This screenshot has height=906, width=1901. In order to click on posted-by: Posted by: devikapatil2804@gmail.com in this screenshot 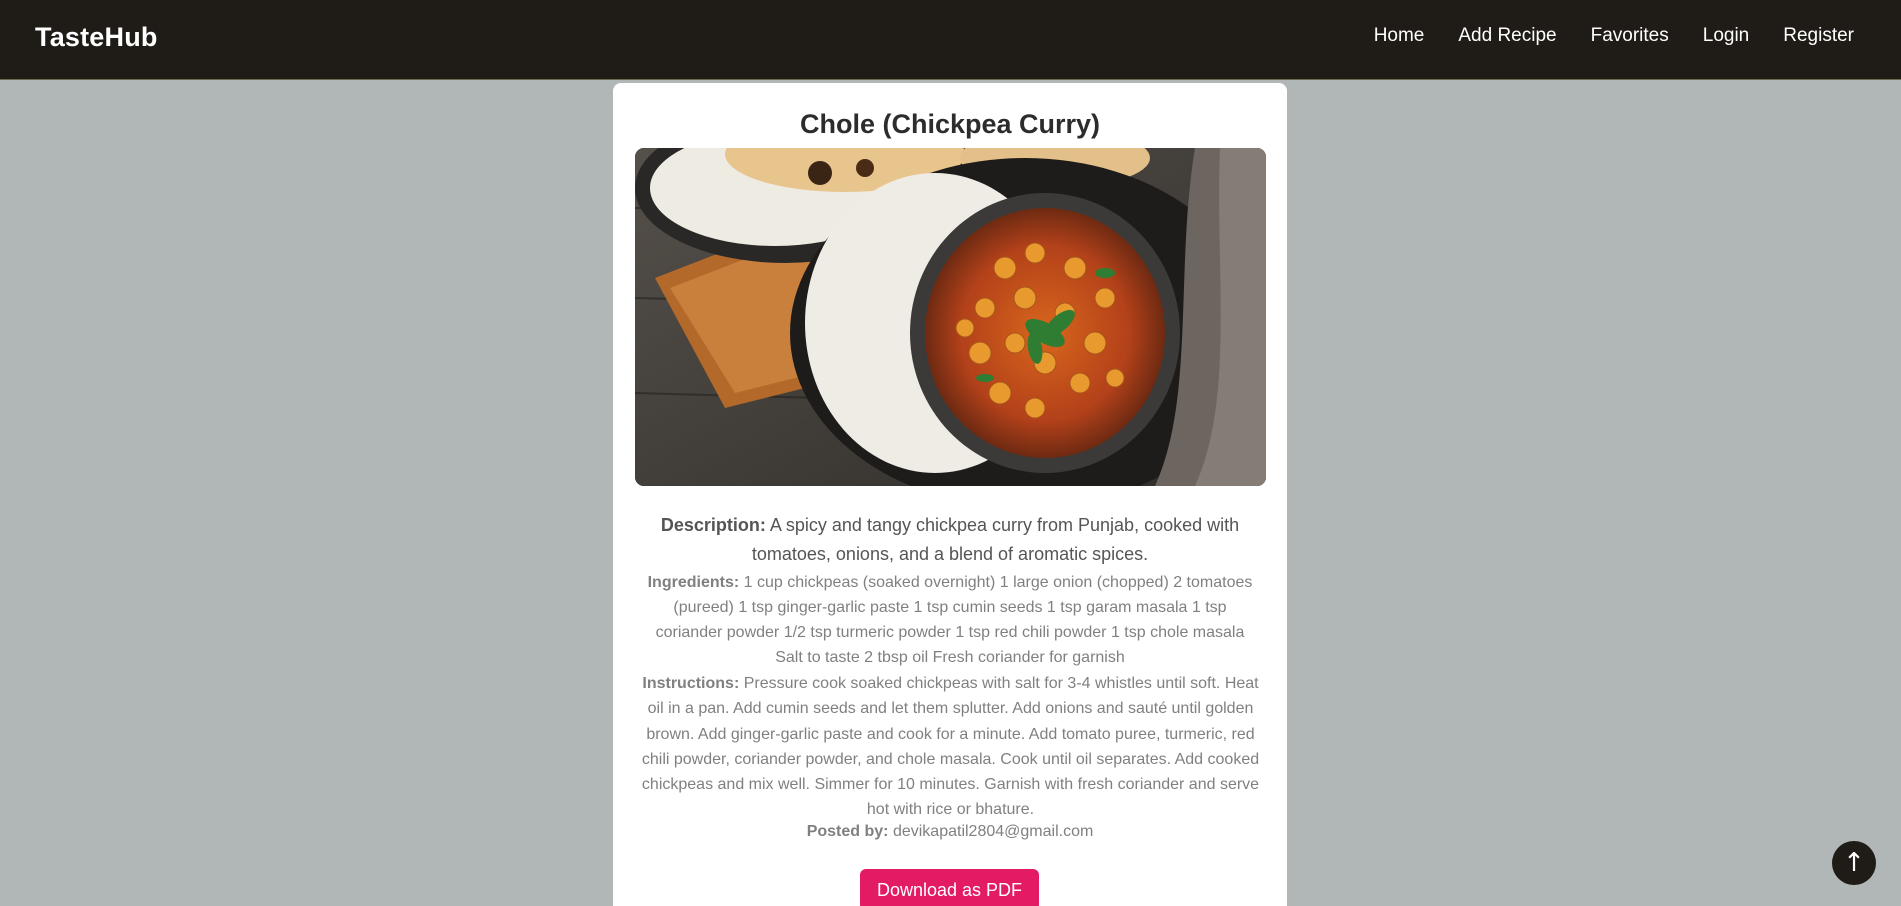, I will do `click(950, 832)`.